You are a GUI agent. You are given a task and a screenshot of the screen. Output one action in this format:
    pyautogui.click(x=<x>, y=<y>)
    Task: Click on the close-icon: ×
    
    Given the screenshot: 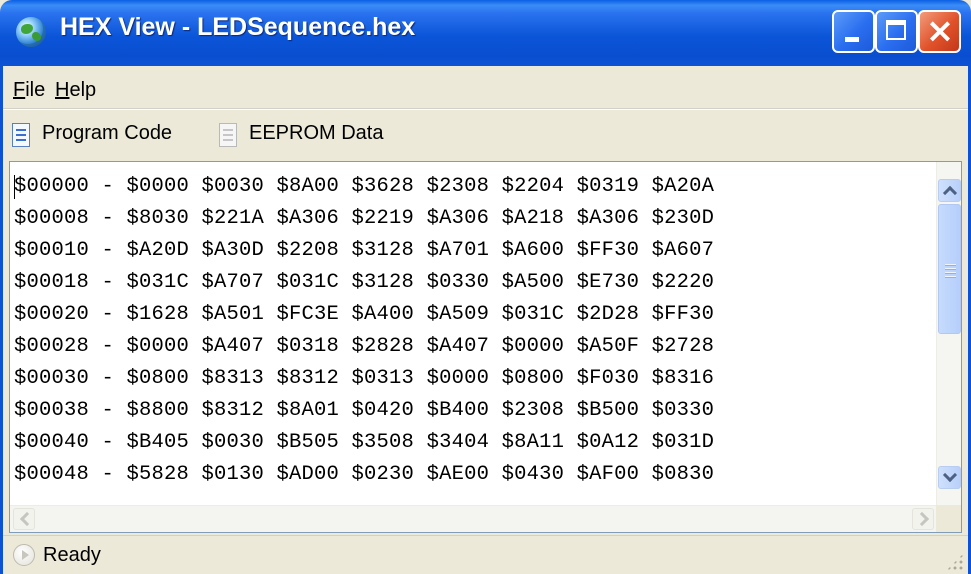 What is the action you would take?
    pyautogui.click(x=940, y=31)
    